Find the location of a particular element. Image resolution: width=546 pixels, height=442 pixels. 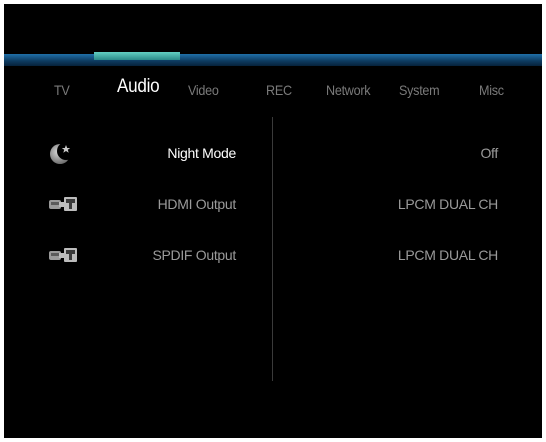

spdif-output-icon is located at coordinates (63, 255).